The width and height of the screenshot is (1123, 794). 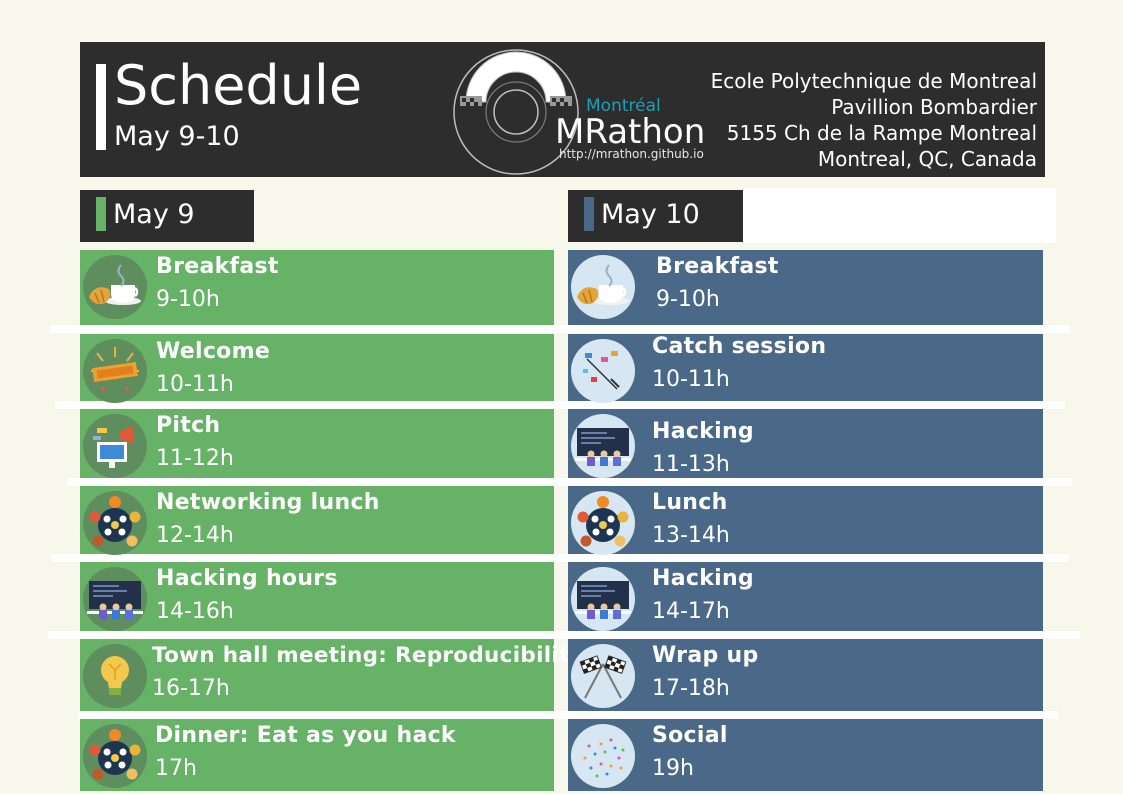 What do you see at coordinates (238, 85) in the screenshot?
I see `page-title: Schedule` at bounding box center [238, 85].